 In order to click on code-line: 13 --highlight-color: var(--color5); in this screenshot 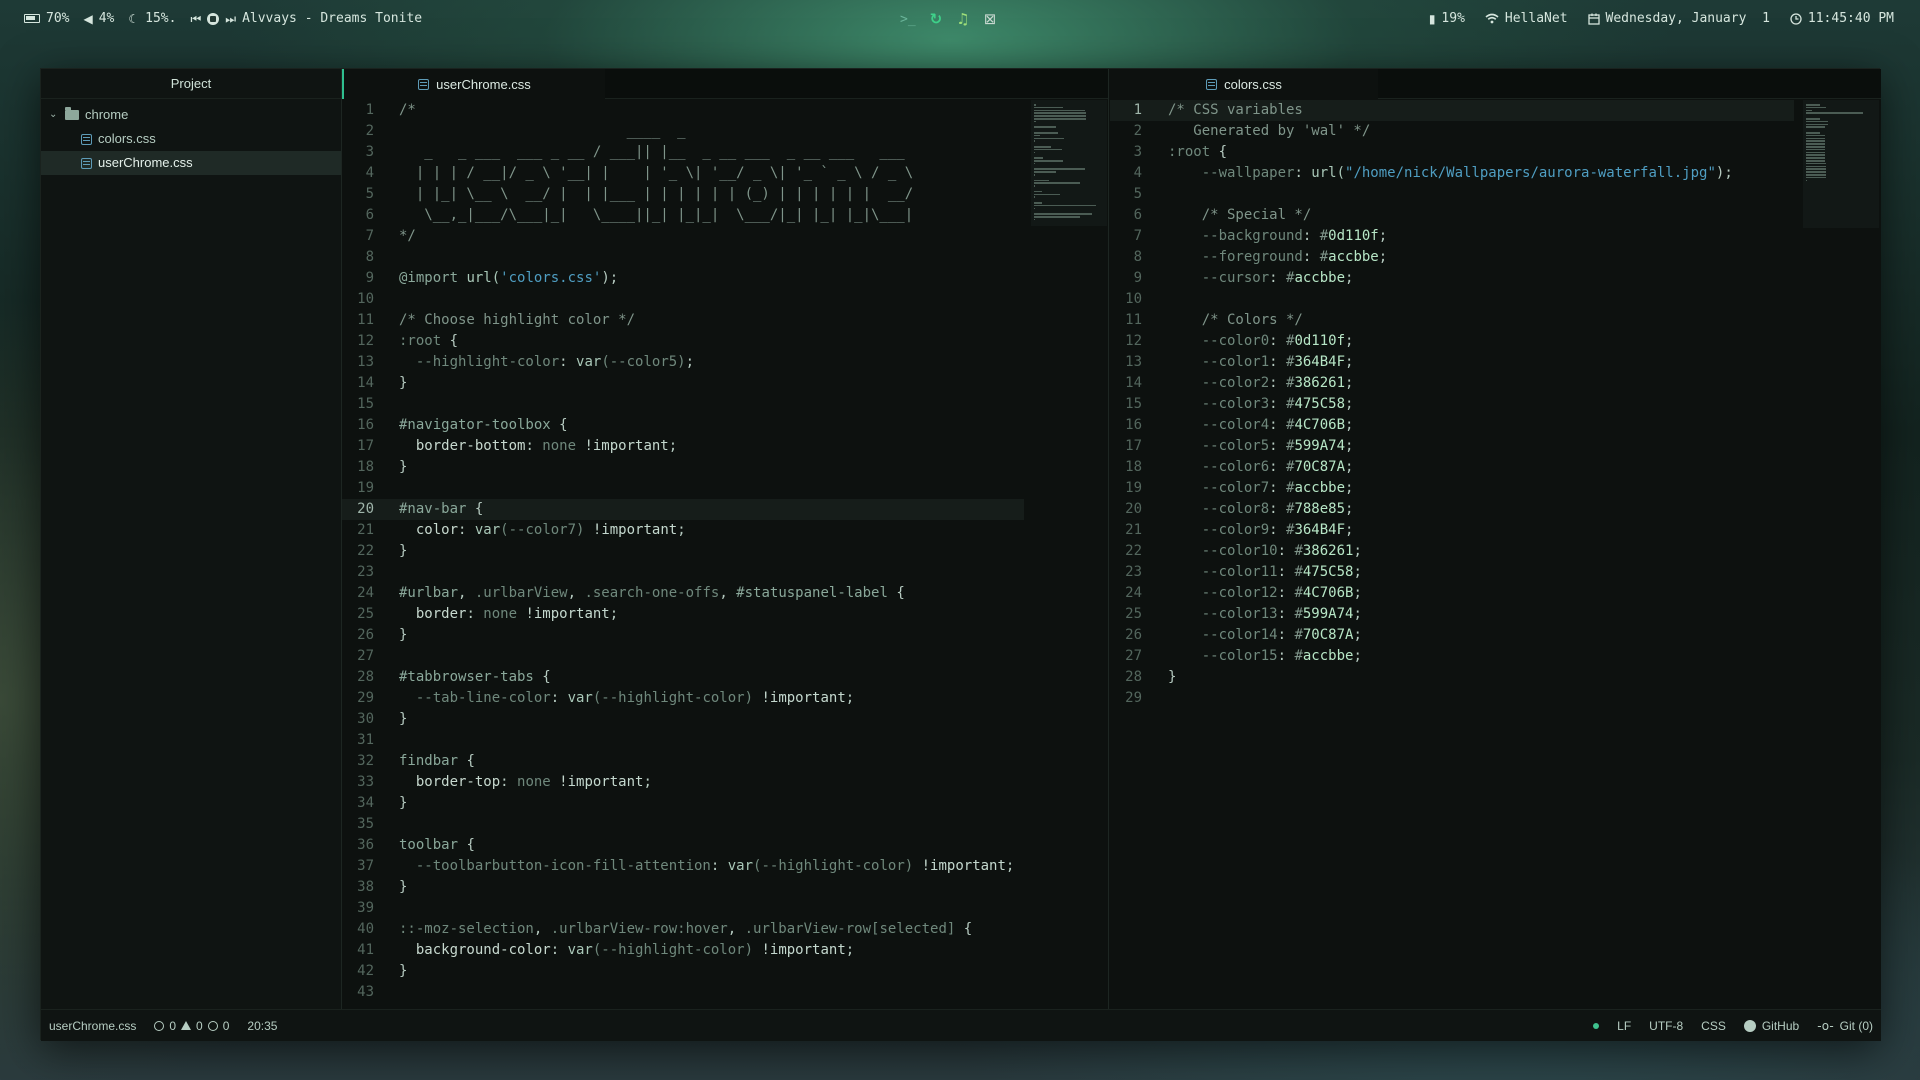, I will do `click(725, 362)`.